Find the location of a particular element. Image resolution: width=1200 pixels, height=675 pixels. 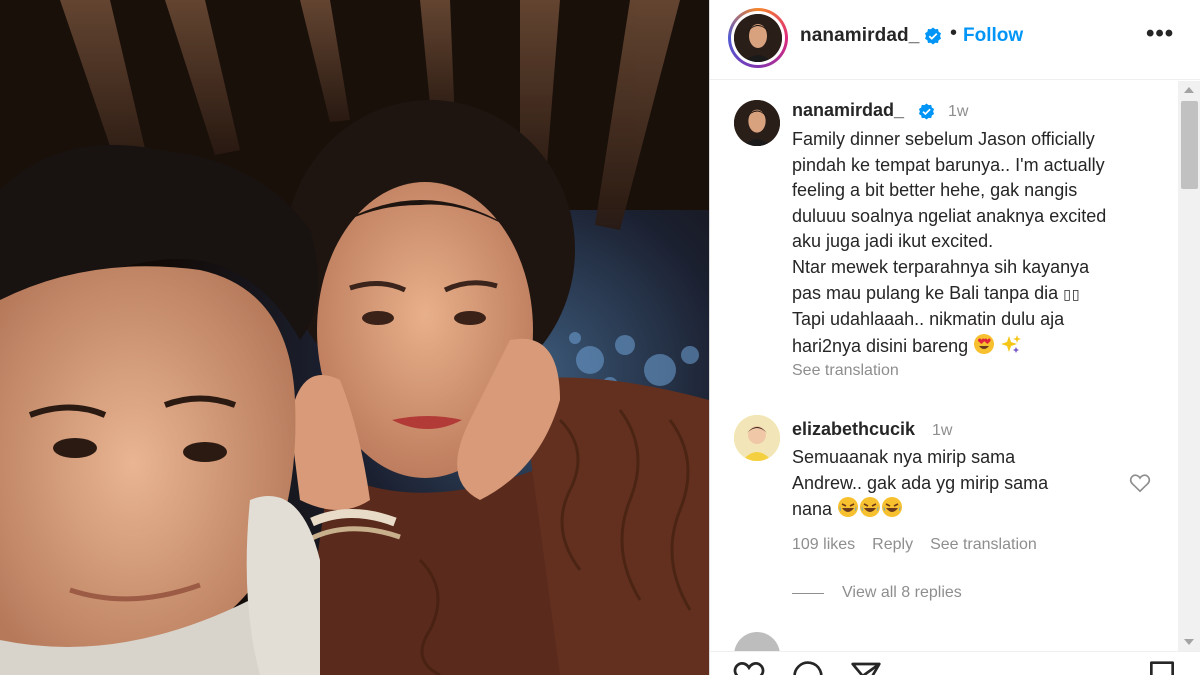

more-options-icon: ••• is located at coordinates (1160, 34).